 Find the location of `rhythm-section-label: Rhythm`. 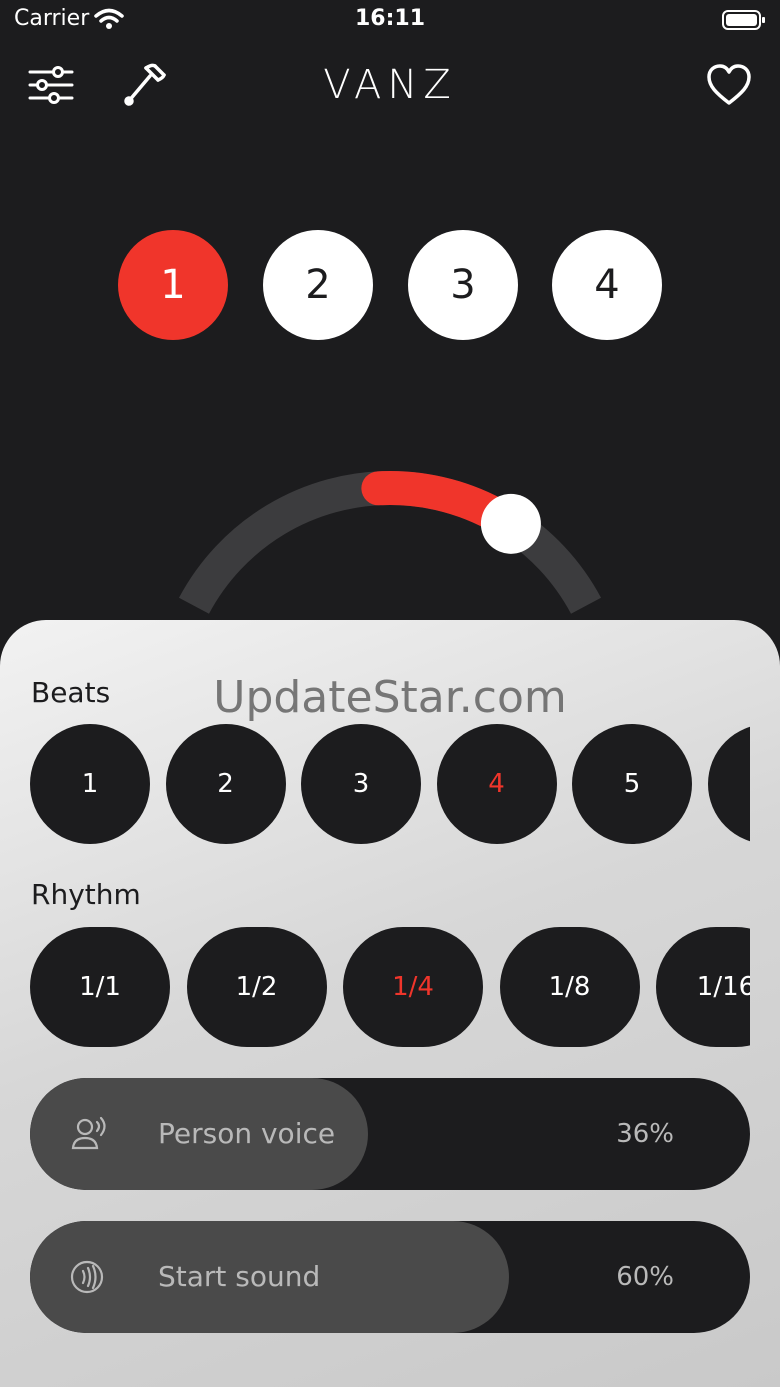

rhythm-section-label: Rhythm is located at coordinates (86, 894).